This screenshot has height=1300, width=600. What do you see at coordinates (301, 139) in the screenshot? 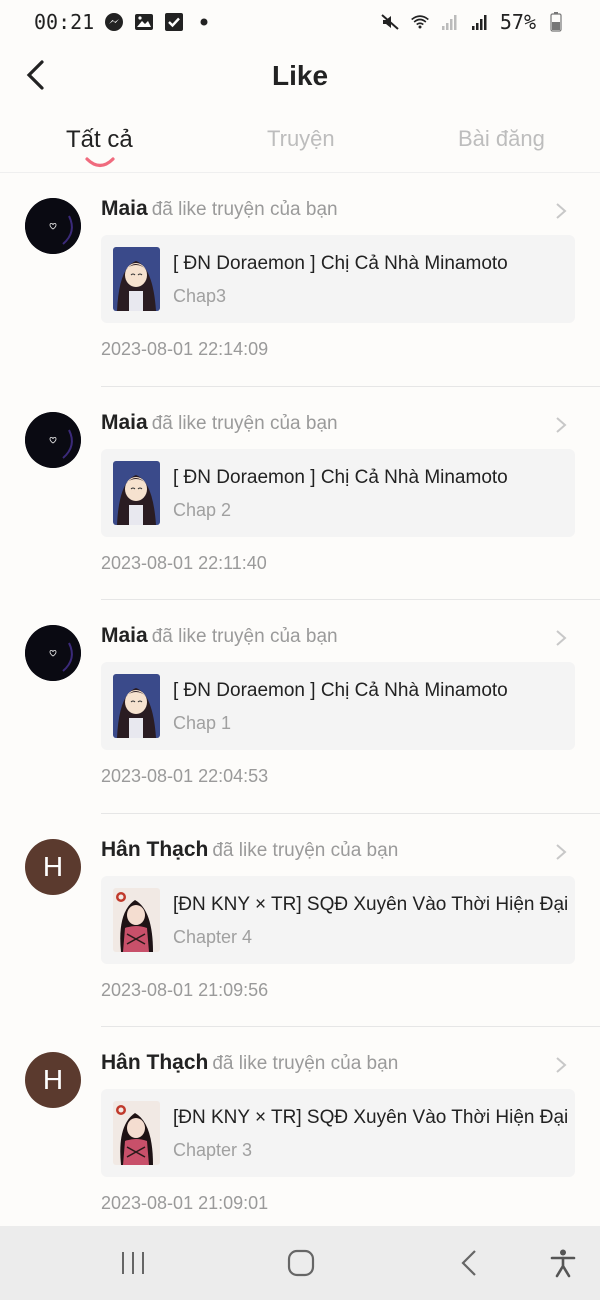
I see `tab-stories: Truyện` at bounding box center [301, 139].